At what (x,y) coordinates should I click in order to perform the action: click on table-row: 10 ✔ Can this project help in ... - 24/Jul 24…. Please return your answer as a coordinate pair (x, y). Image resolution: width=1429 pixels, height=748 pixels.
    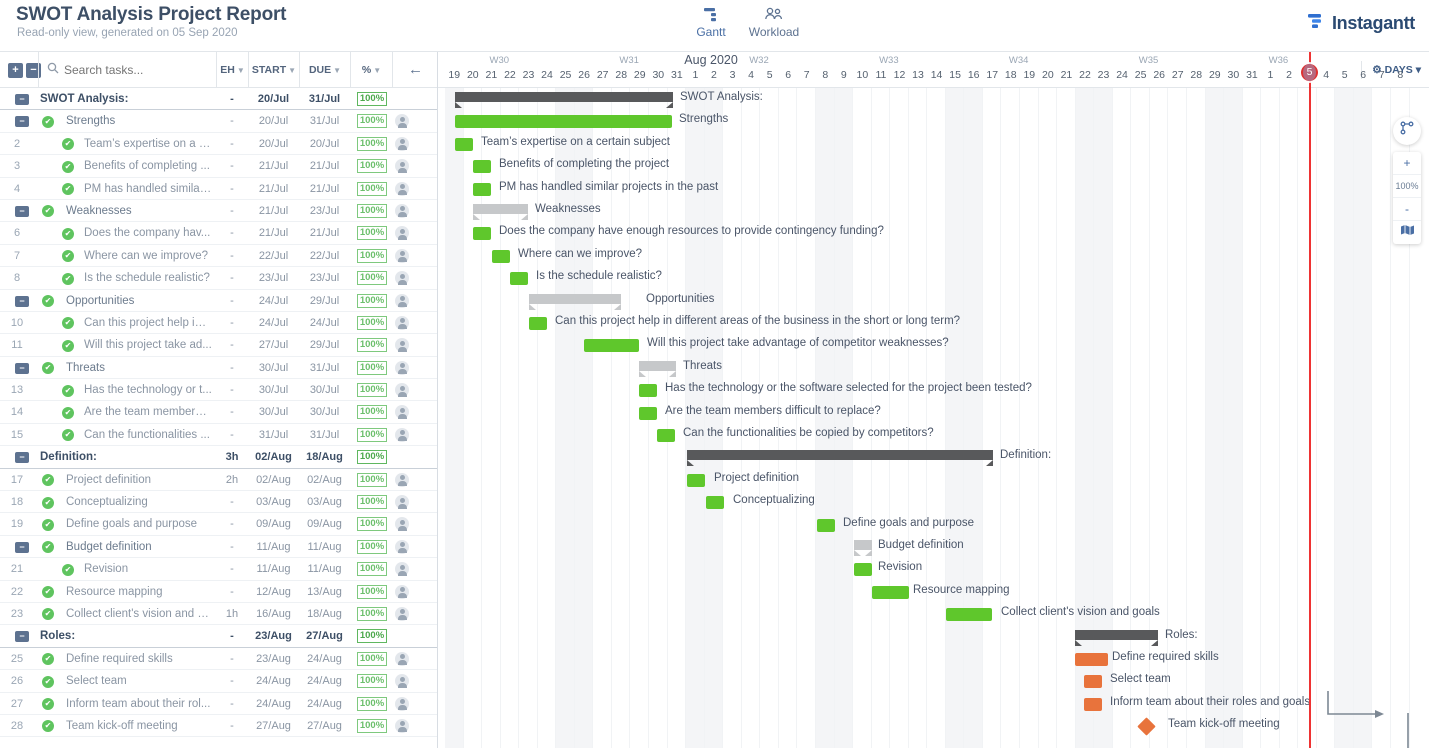
    Looking at the image, I should click on (218, 323).